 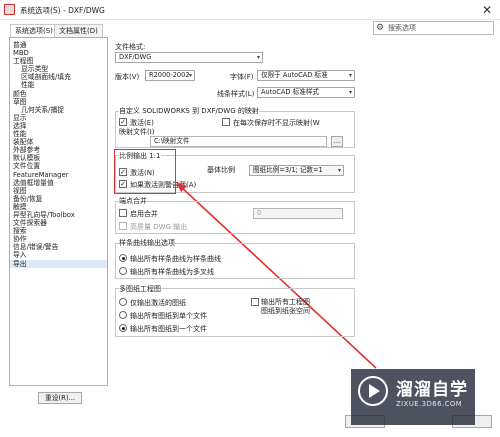 I want to click on spline-opt2-label: 输出所有样条曲线为多叉线, so click(x=172, y=272).